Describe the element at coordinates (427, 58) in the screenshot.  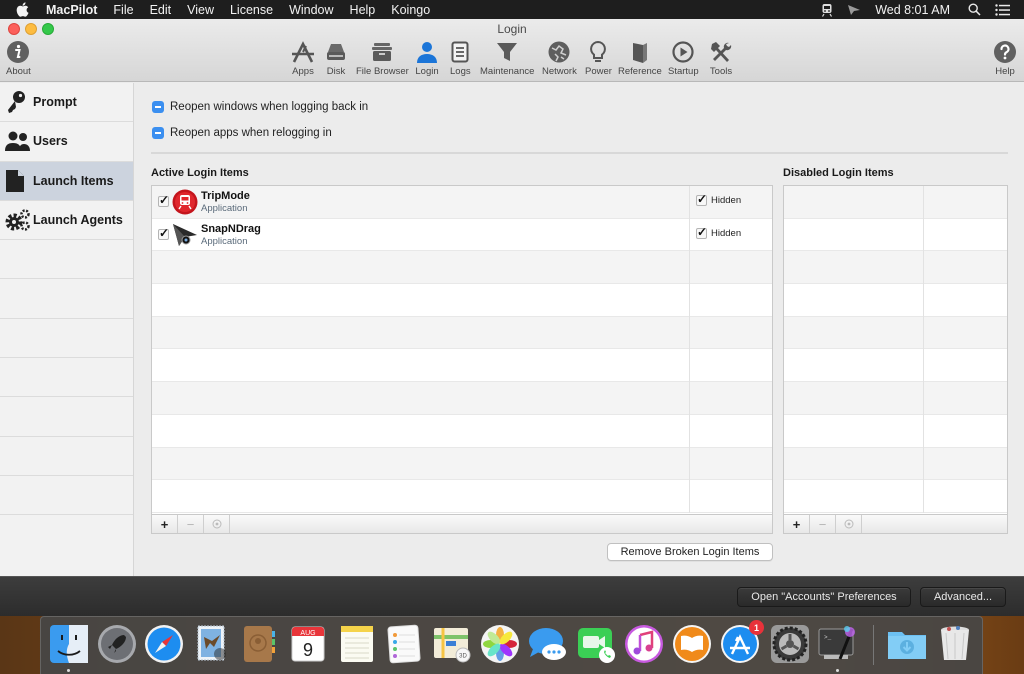
I see `toolbar-login-button: Login` at that location.